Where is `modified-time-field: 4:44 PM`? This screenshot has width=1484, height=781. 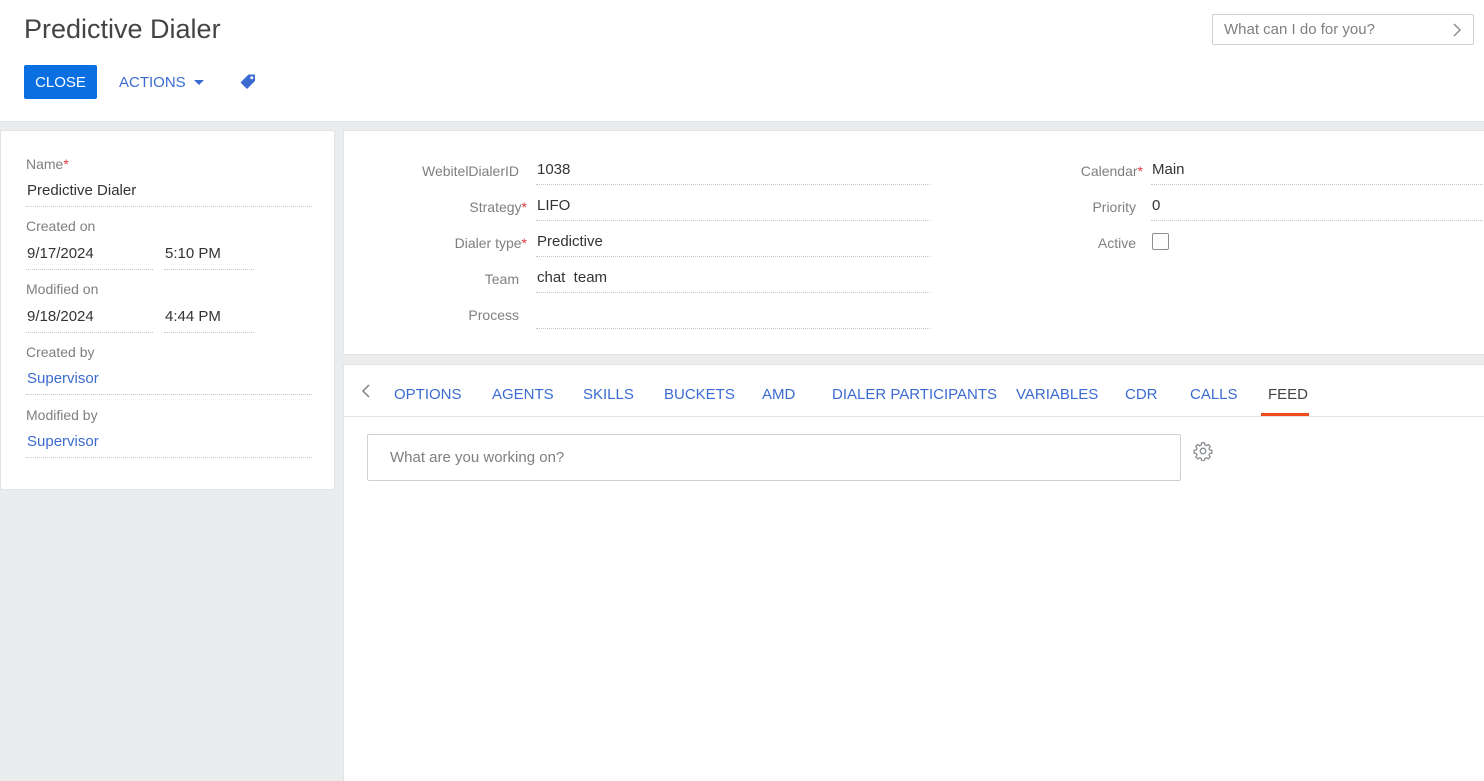 modified-time-field: 4:44 PM is located at coordinates (193, 316).